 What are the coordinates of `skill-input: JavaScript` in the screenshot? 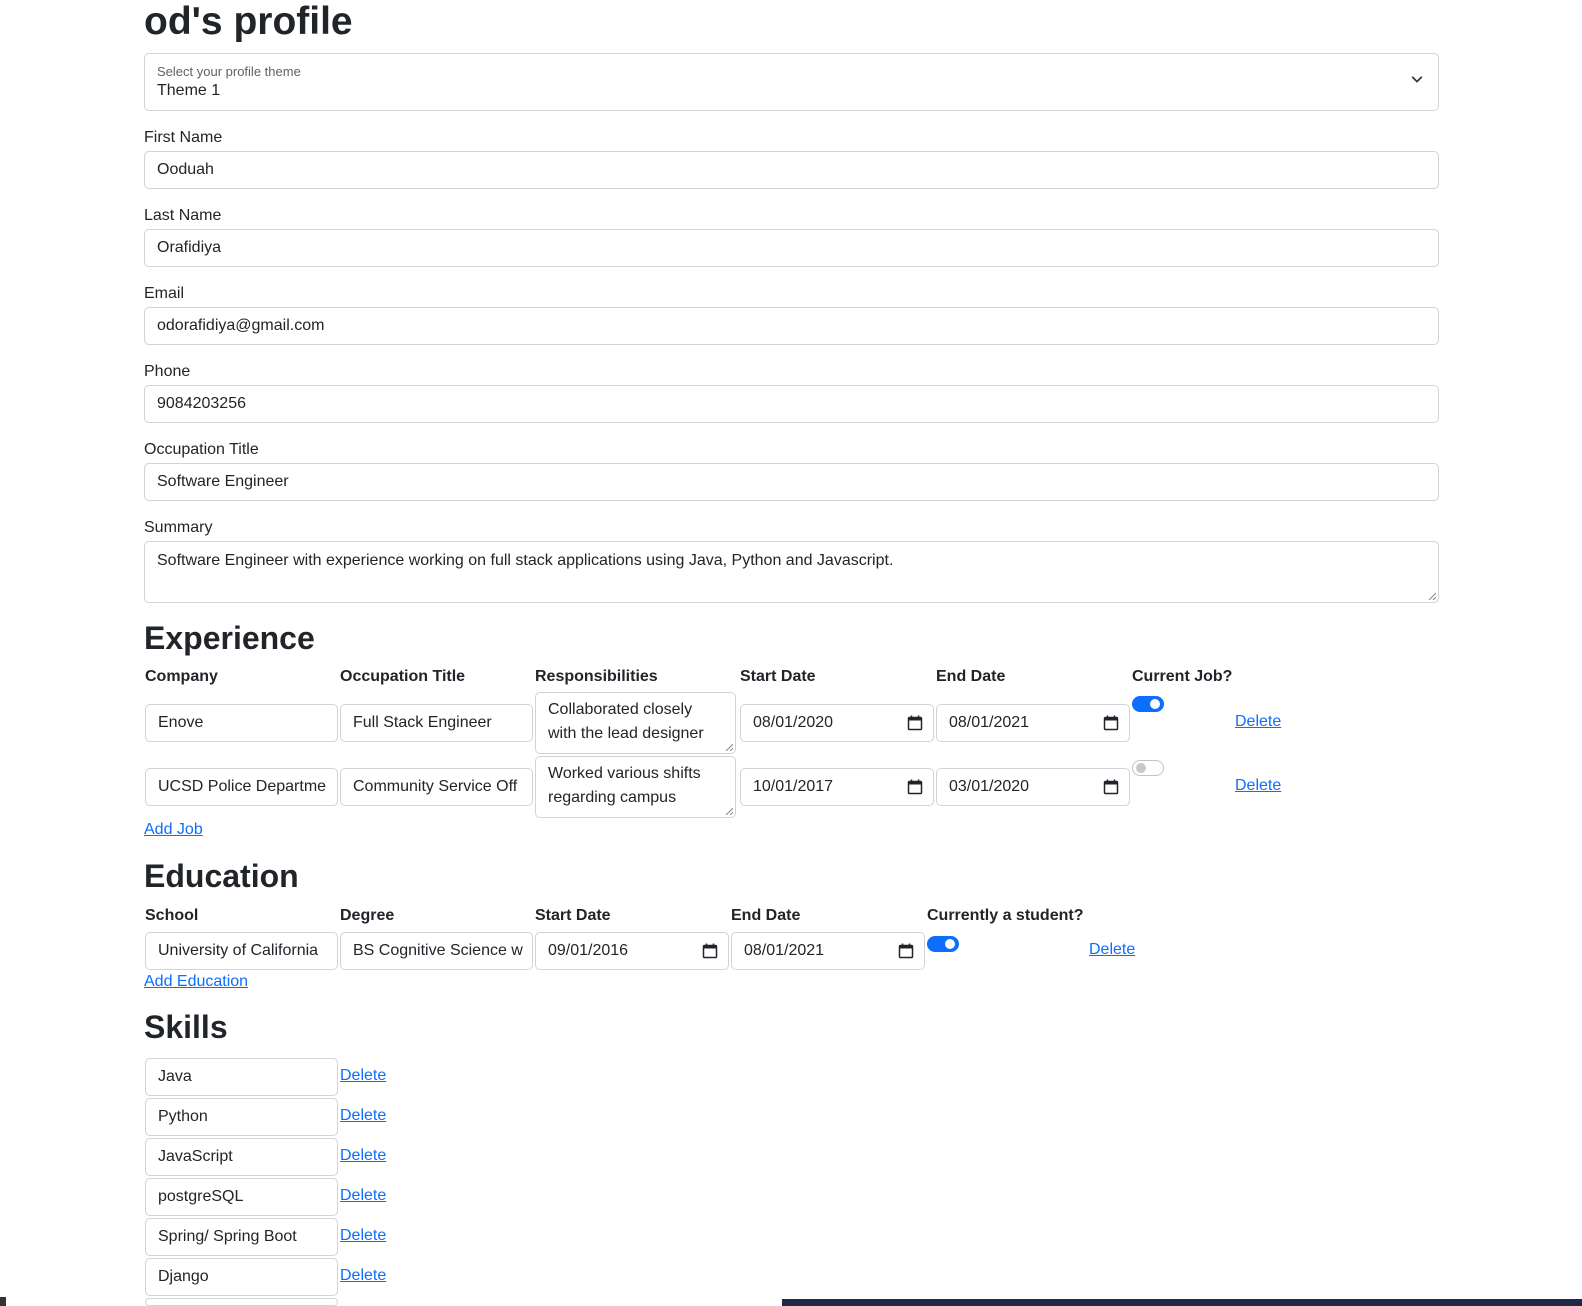 It's located at (241, 1157).